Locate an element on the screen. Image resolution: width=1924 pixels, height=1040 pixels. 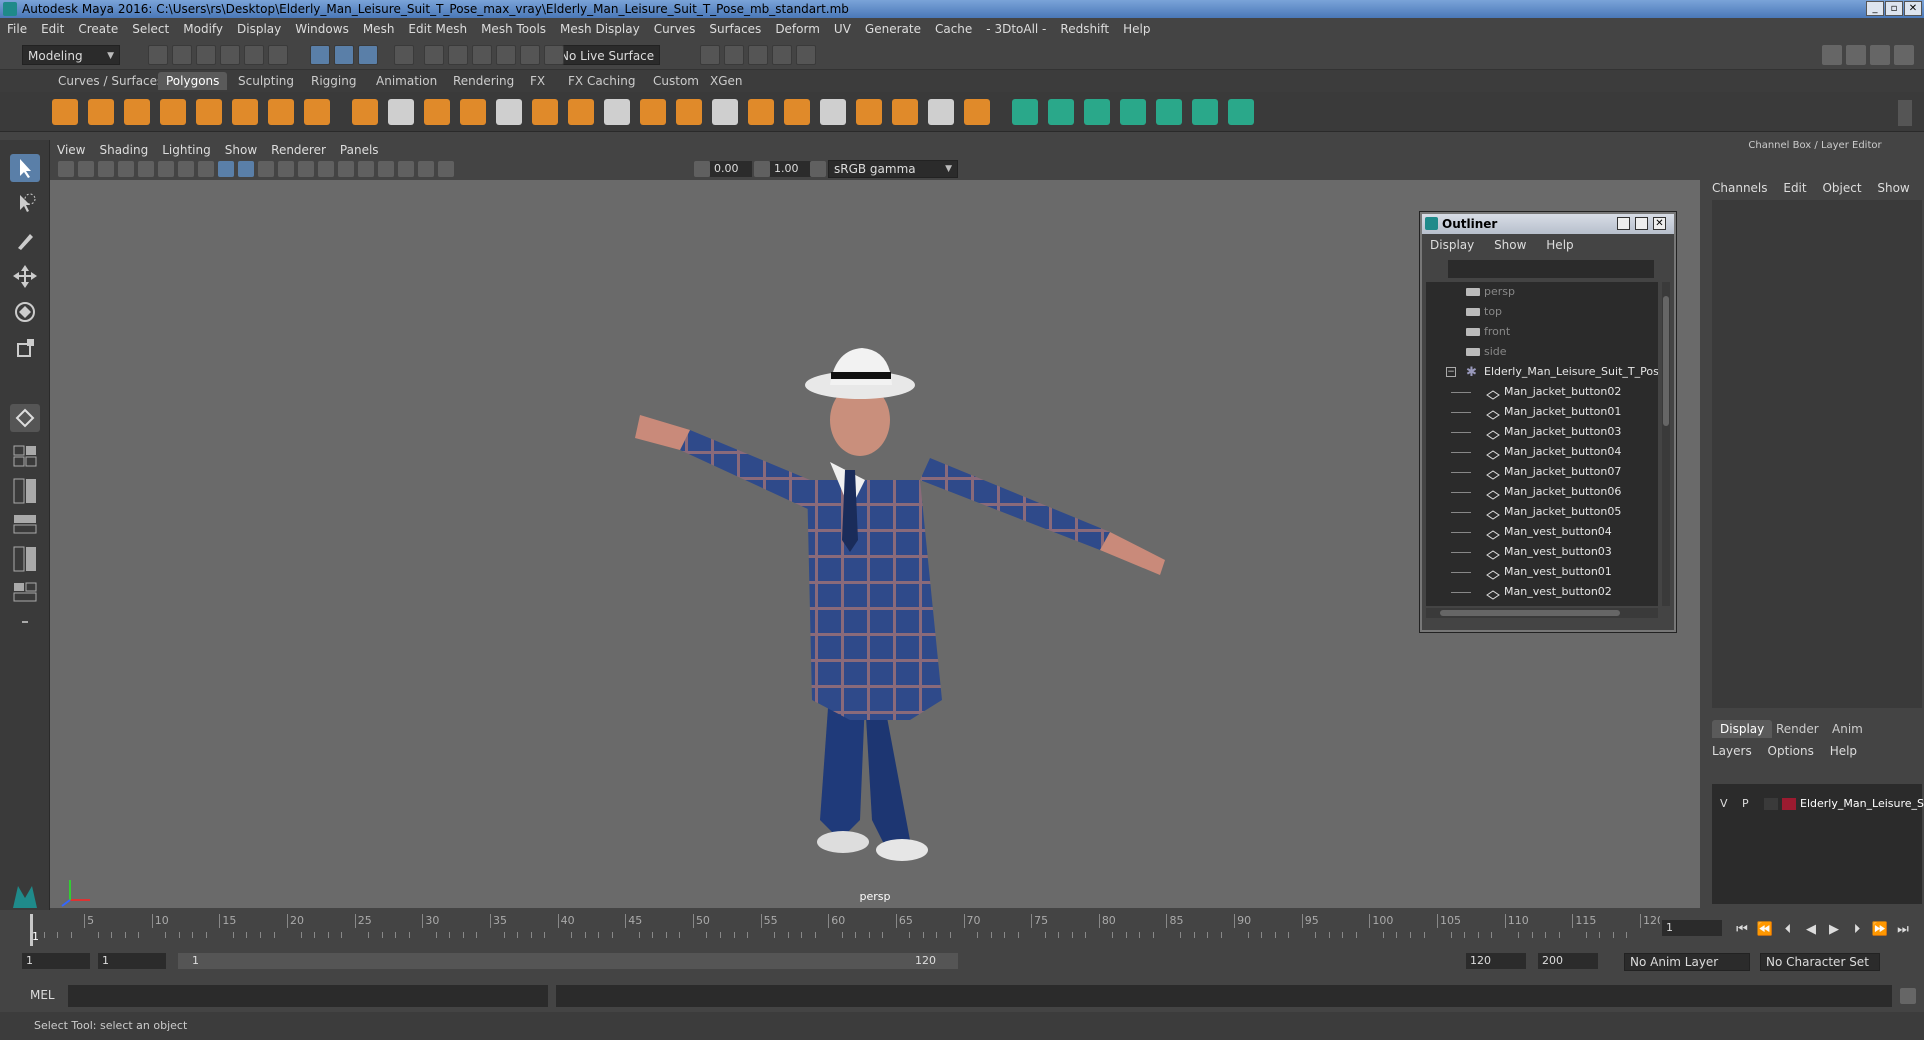
camera-select-icon is located at coordinates (66, 169).